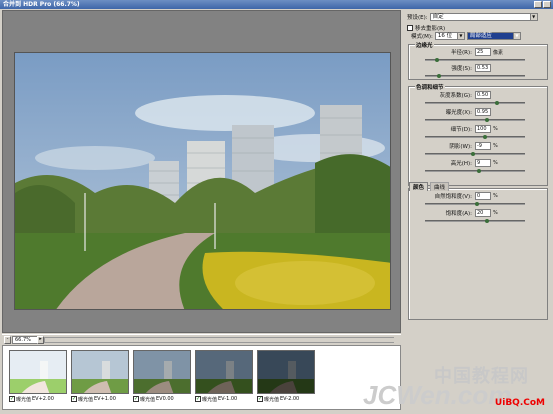  I want to click on thumbnail-item: ✓ 曝光值 EV+2.00, so click(38, 377).